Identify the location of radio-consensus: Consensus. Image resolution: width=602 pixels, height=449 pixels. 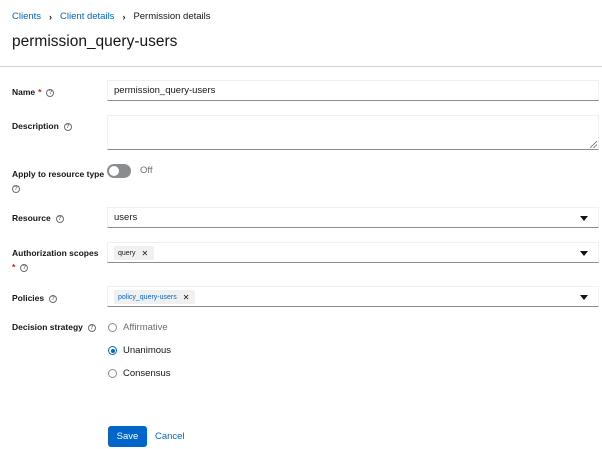
(139, 373).